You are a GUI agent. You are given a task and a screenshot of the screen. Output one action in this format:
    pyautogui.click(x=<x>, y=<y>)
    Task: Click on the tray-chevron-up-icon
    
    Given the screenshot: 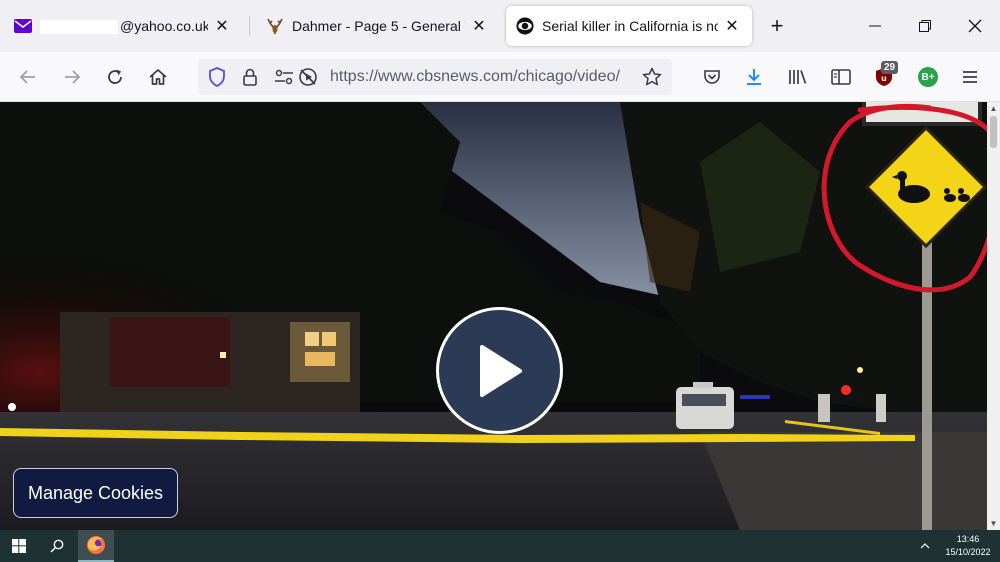 What is the action you would take?
    pyautogui.click(x=925, y=546)
    